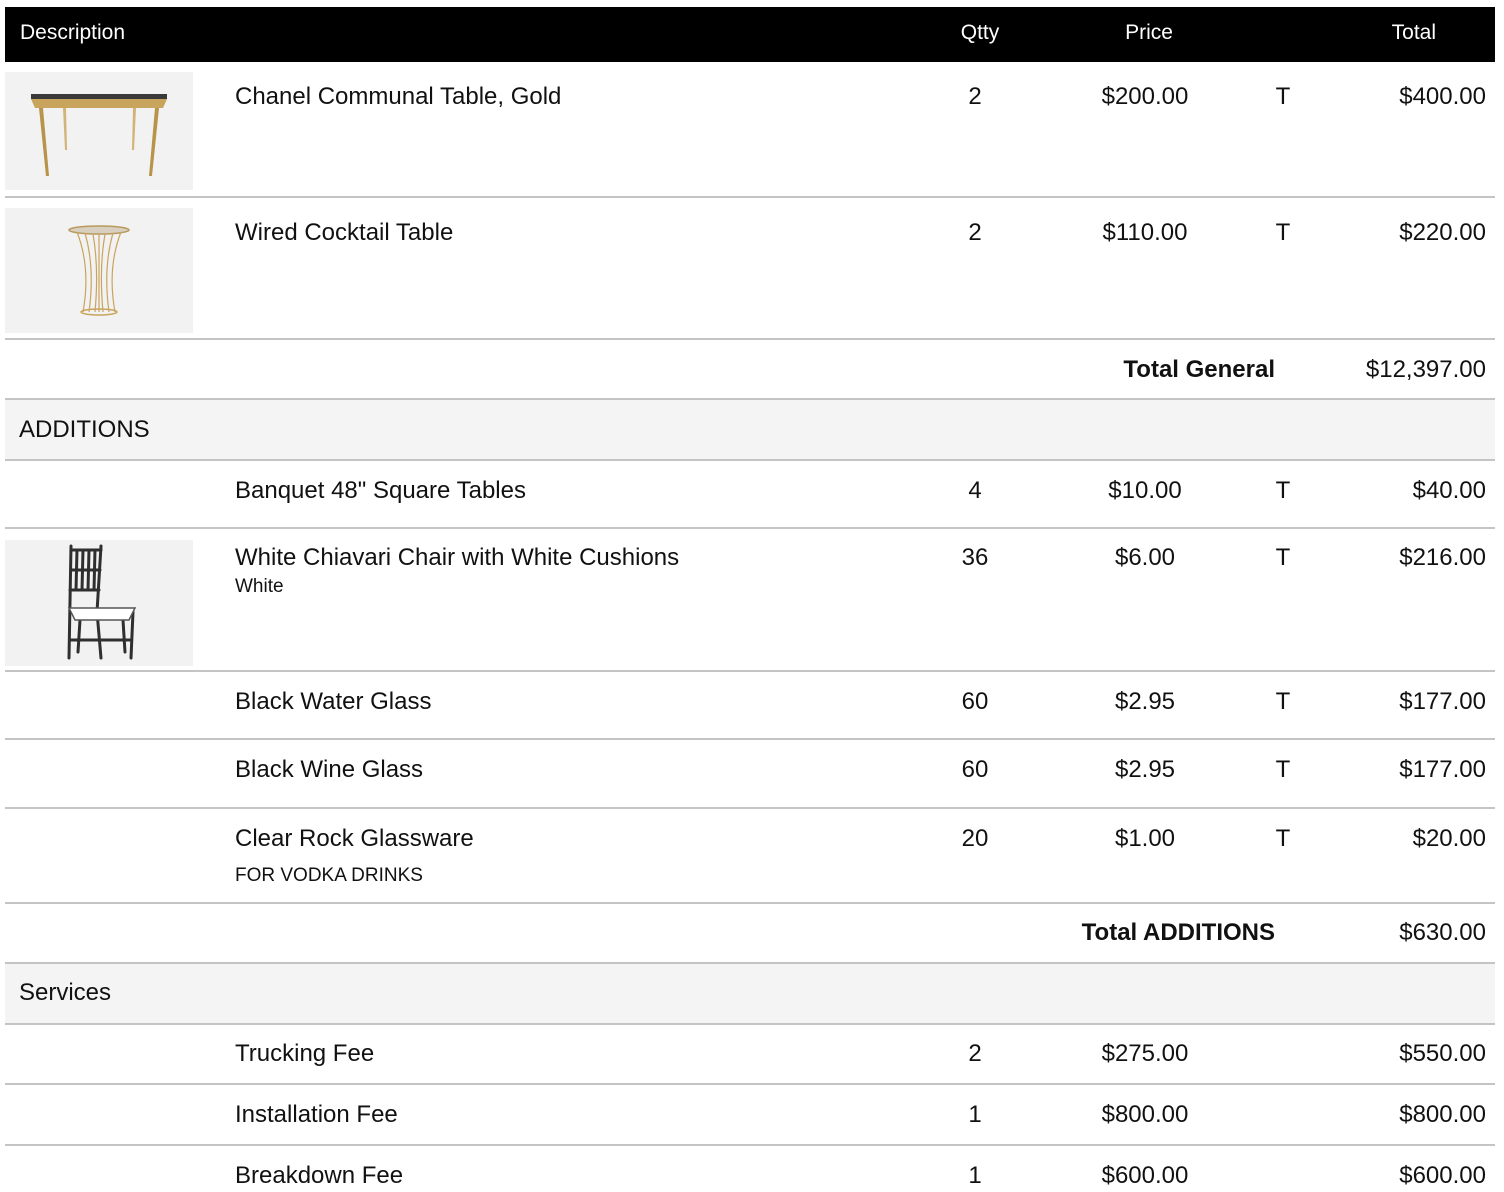 This screenshot has width=1504, height=1192. What do you see at coordinates (354, 838) in the screenshot?
I see `item-description: Clear Rock Glassware` at bounding box center [354, 838].